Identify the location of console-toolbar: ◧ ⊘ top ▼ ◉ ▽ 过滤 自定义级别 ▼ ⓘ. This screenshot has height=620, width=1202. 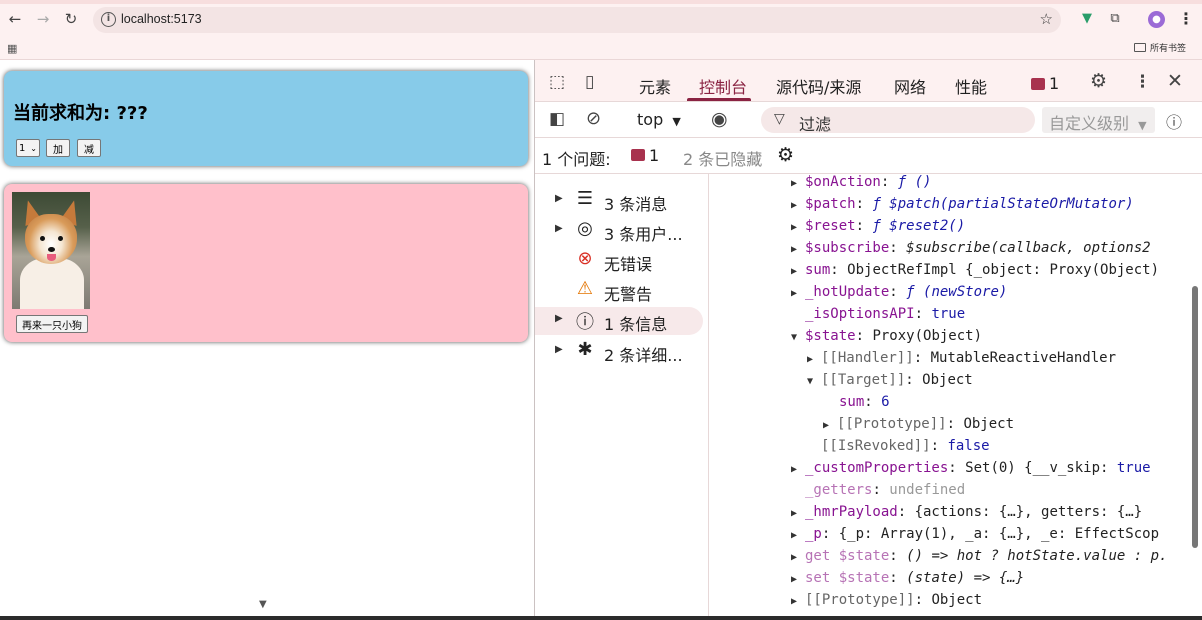
(868, 120).